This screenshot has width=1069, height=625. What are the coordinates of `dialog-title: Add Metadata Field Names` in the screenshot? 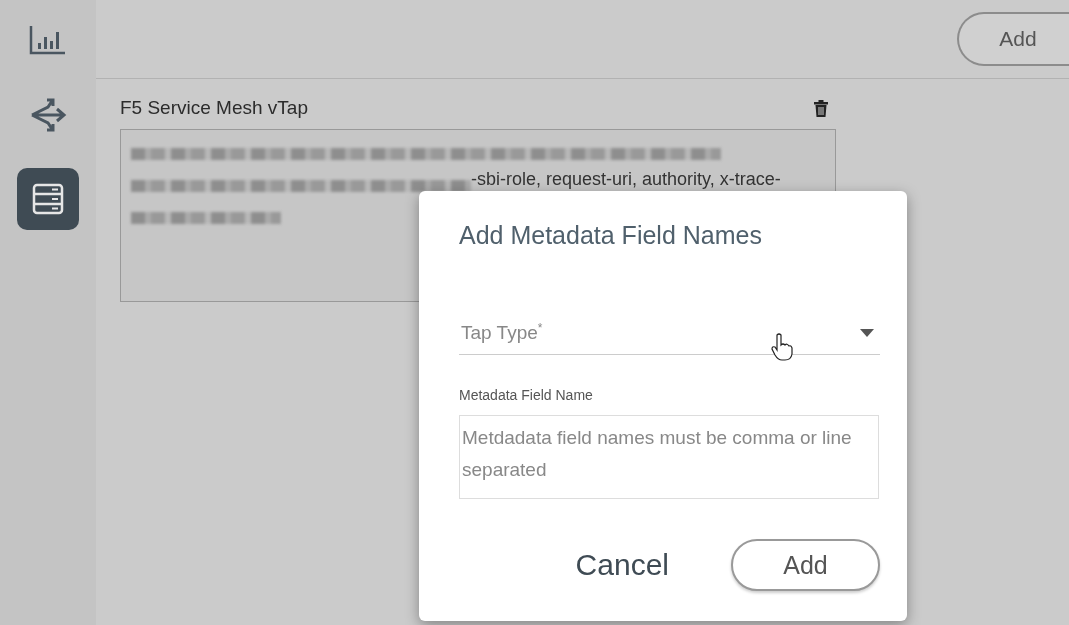 It's located at (611, 235).